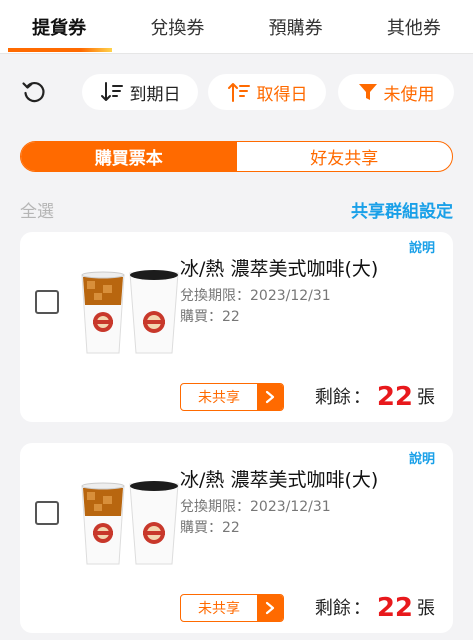  What do you see at coordinates (59, 27) in the screenshot?
I see `tab-pickup-vouchers: 提貨券` at bounding box center [59, 27].